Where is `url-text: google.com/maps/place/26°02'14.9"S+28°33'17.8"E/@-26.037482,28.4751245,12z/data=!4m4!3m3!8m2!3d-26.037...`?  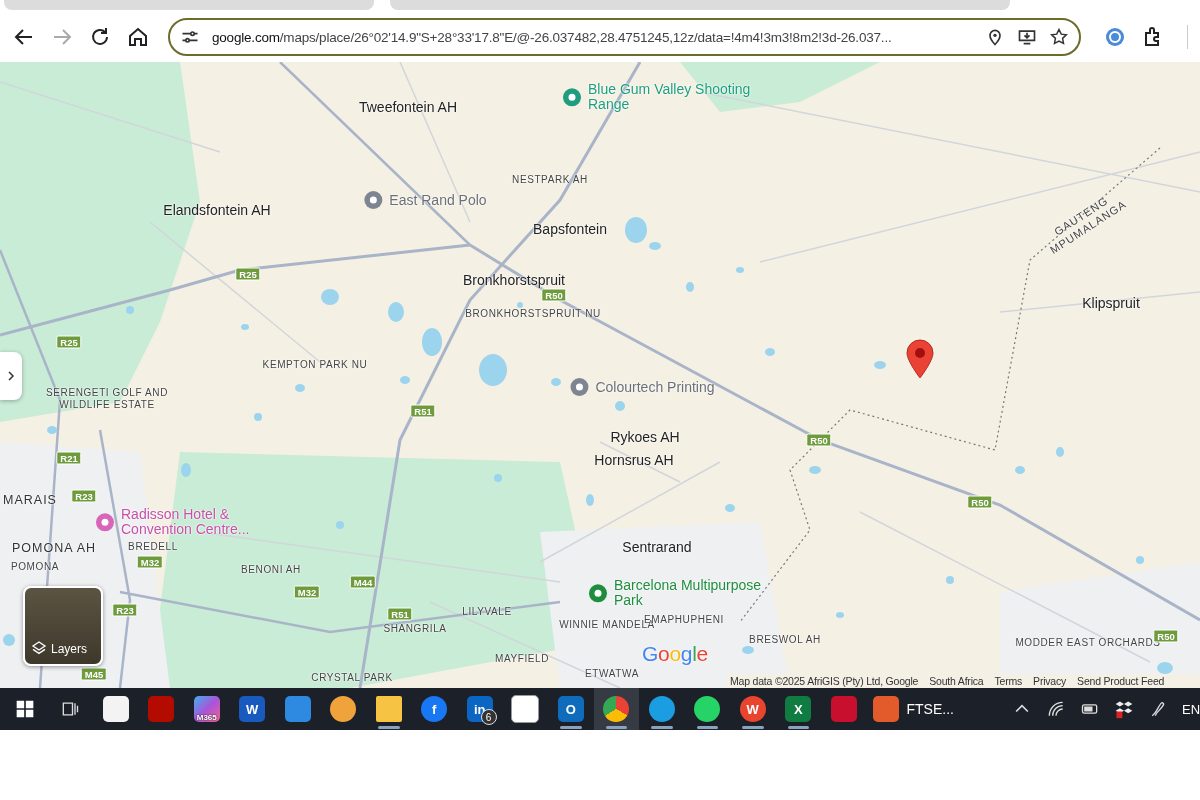
url-text: google.com/maps/place/26°02'14.9"S+28°33'17.8"E/@-26.037482,28.4751245,12z/data=!4m4!3m3!8m2!3d-26.037... is located at coordinates (552, 37).